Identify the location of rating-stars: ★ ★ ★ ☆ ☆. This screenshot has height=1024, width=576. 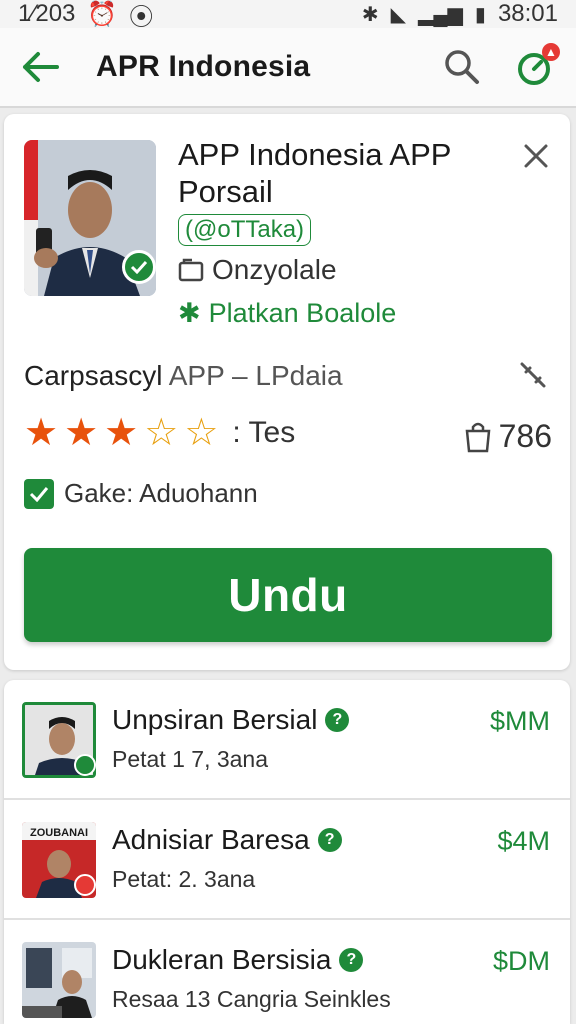
(121, 433).